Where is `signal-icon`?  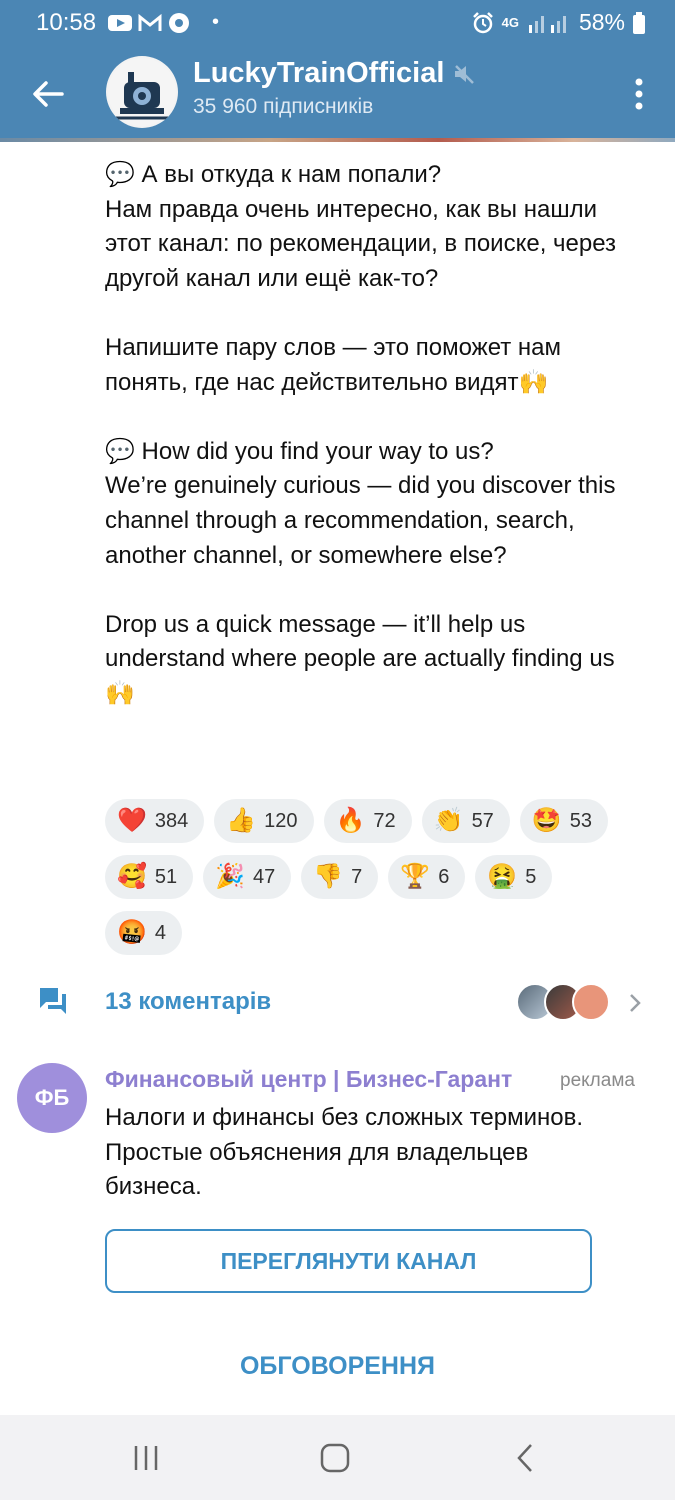 signal-icon is located at coordinates (547, 24).